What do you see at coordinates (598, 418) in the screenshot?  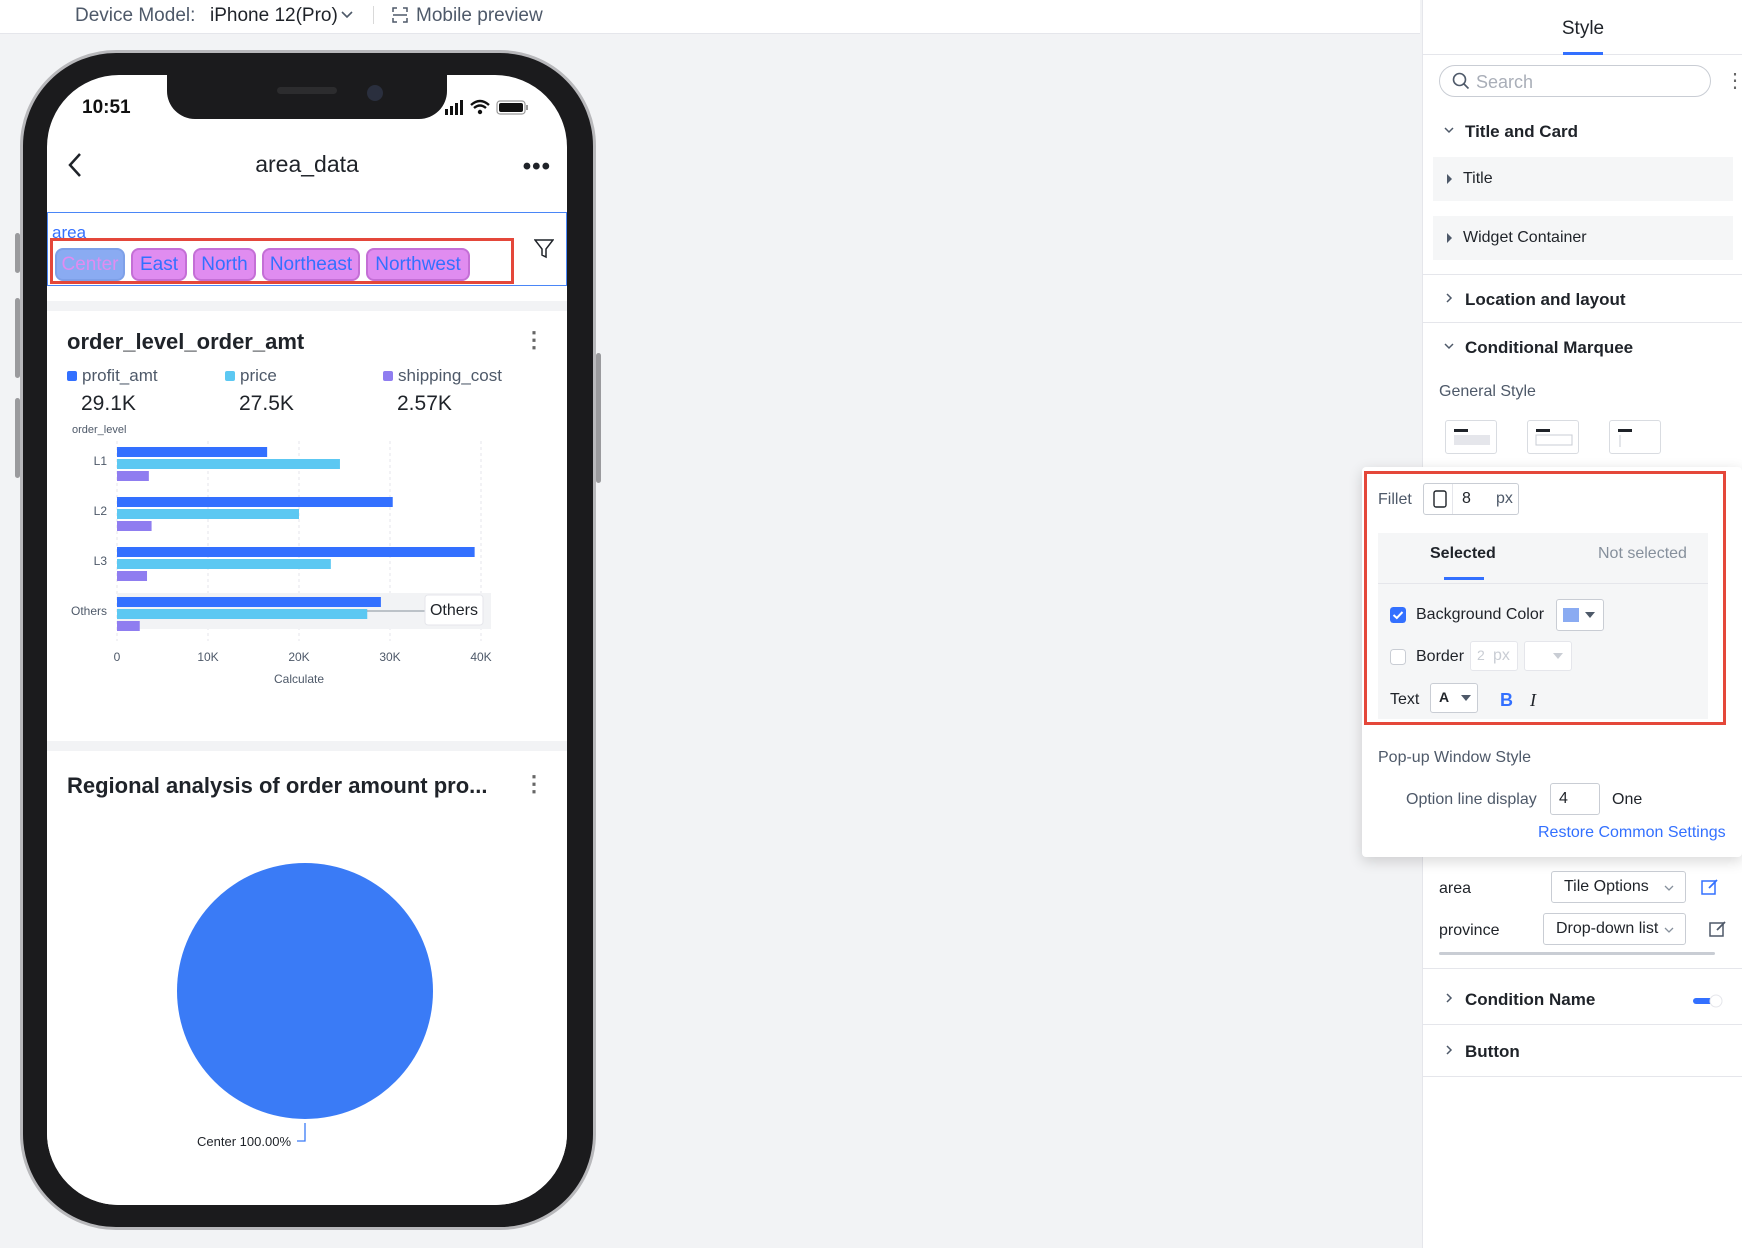 I see `power-button` at bounding box center [598, 418].